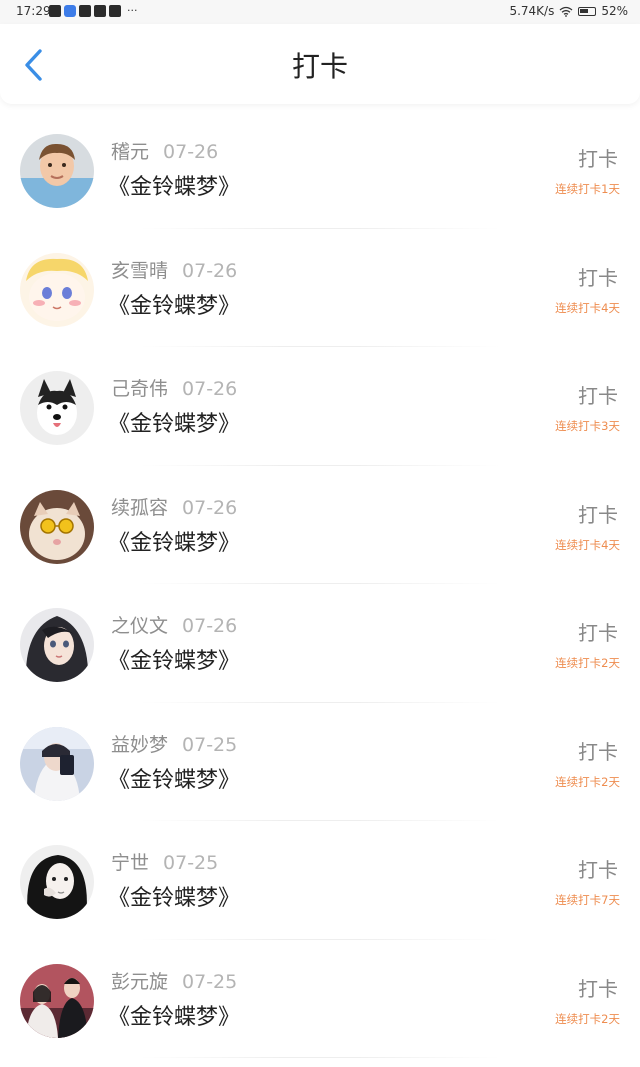  I want to click on status-time: 17:29, so click(33, 11).